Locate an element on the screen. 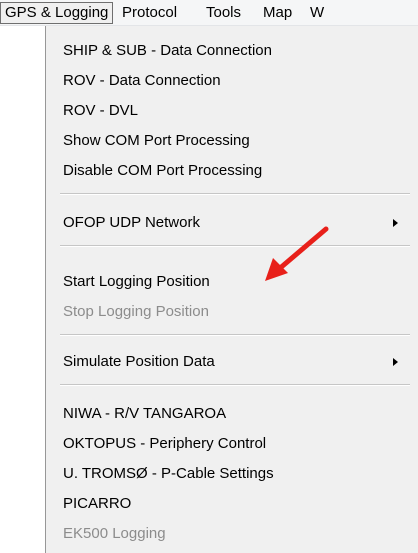 The image size is (418, 553). red-pointer-arrow-icon is located at coordinates (297, 253).